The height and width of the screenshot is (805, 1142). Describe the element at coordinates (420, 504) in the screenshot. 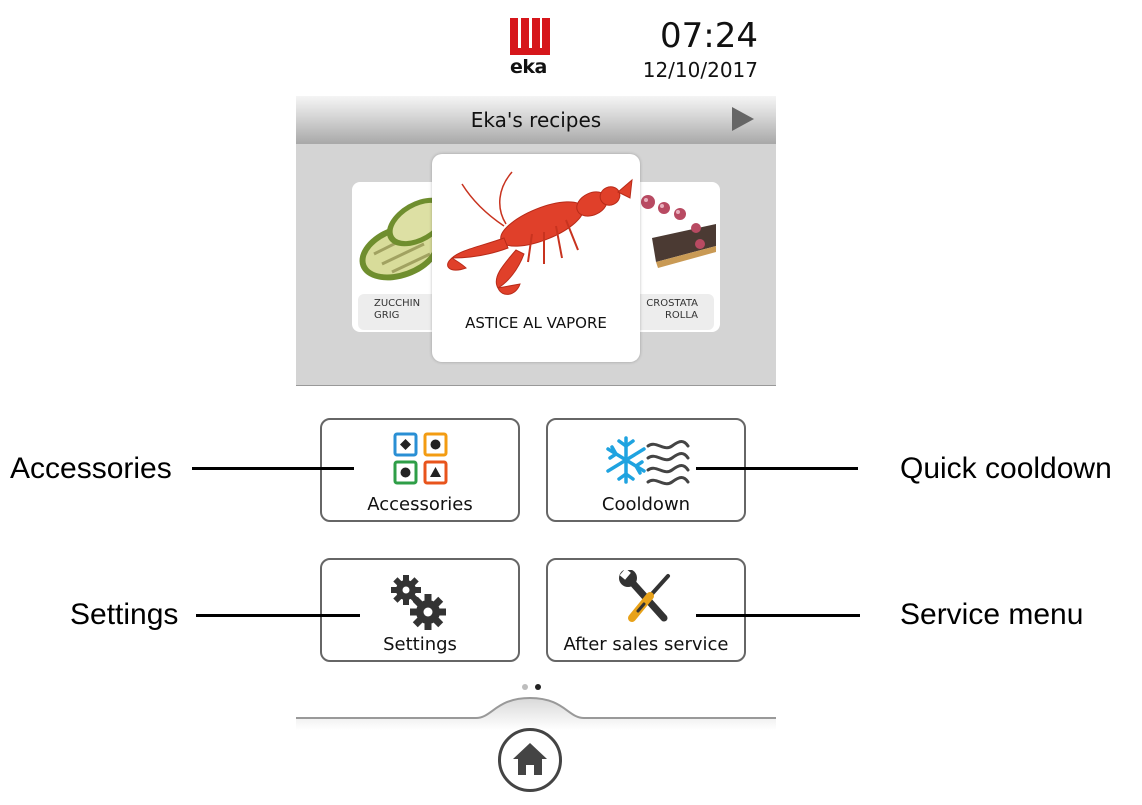

I see `accessories-label: Accessories` at that location.